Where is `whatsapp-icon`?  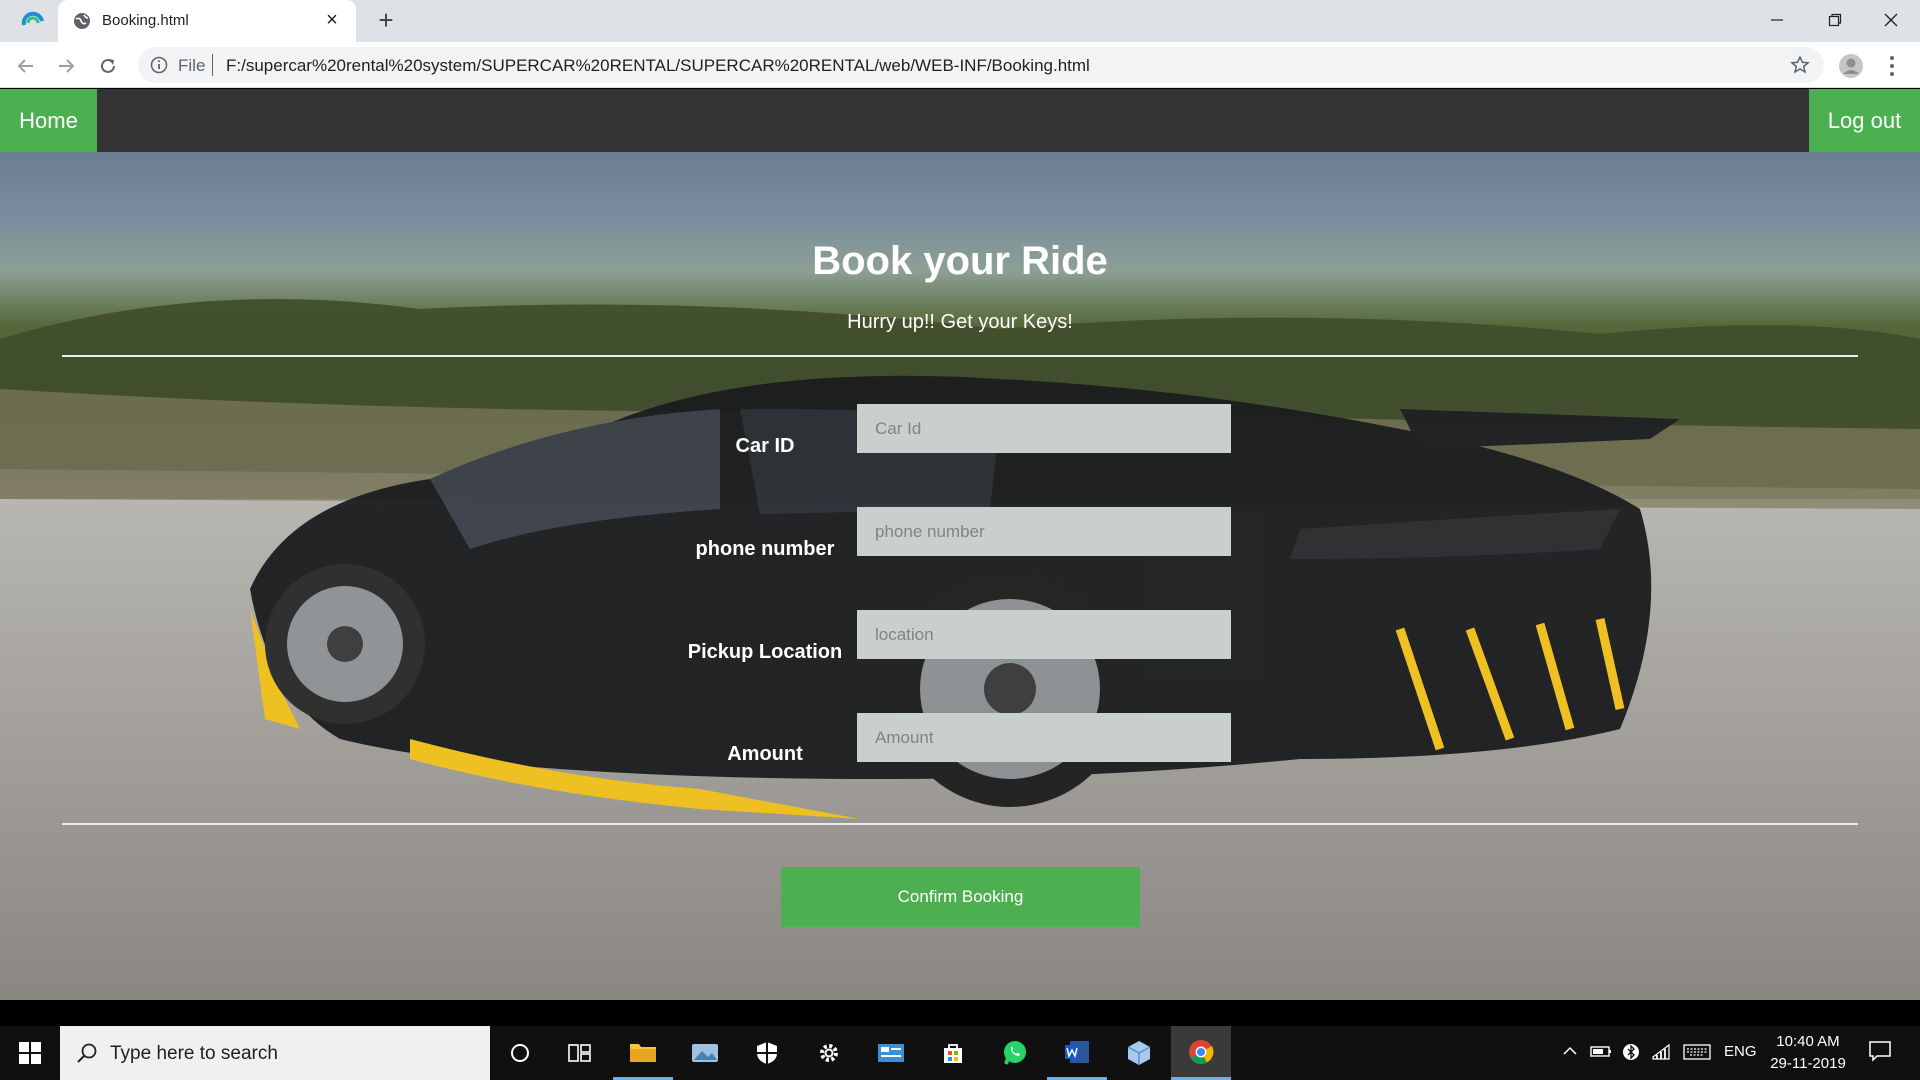
whatsapp-icon is located at coordinates (1015, 1053).